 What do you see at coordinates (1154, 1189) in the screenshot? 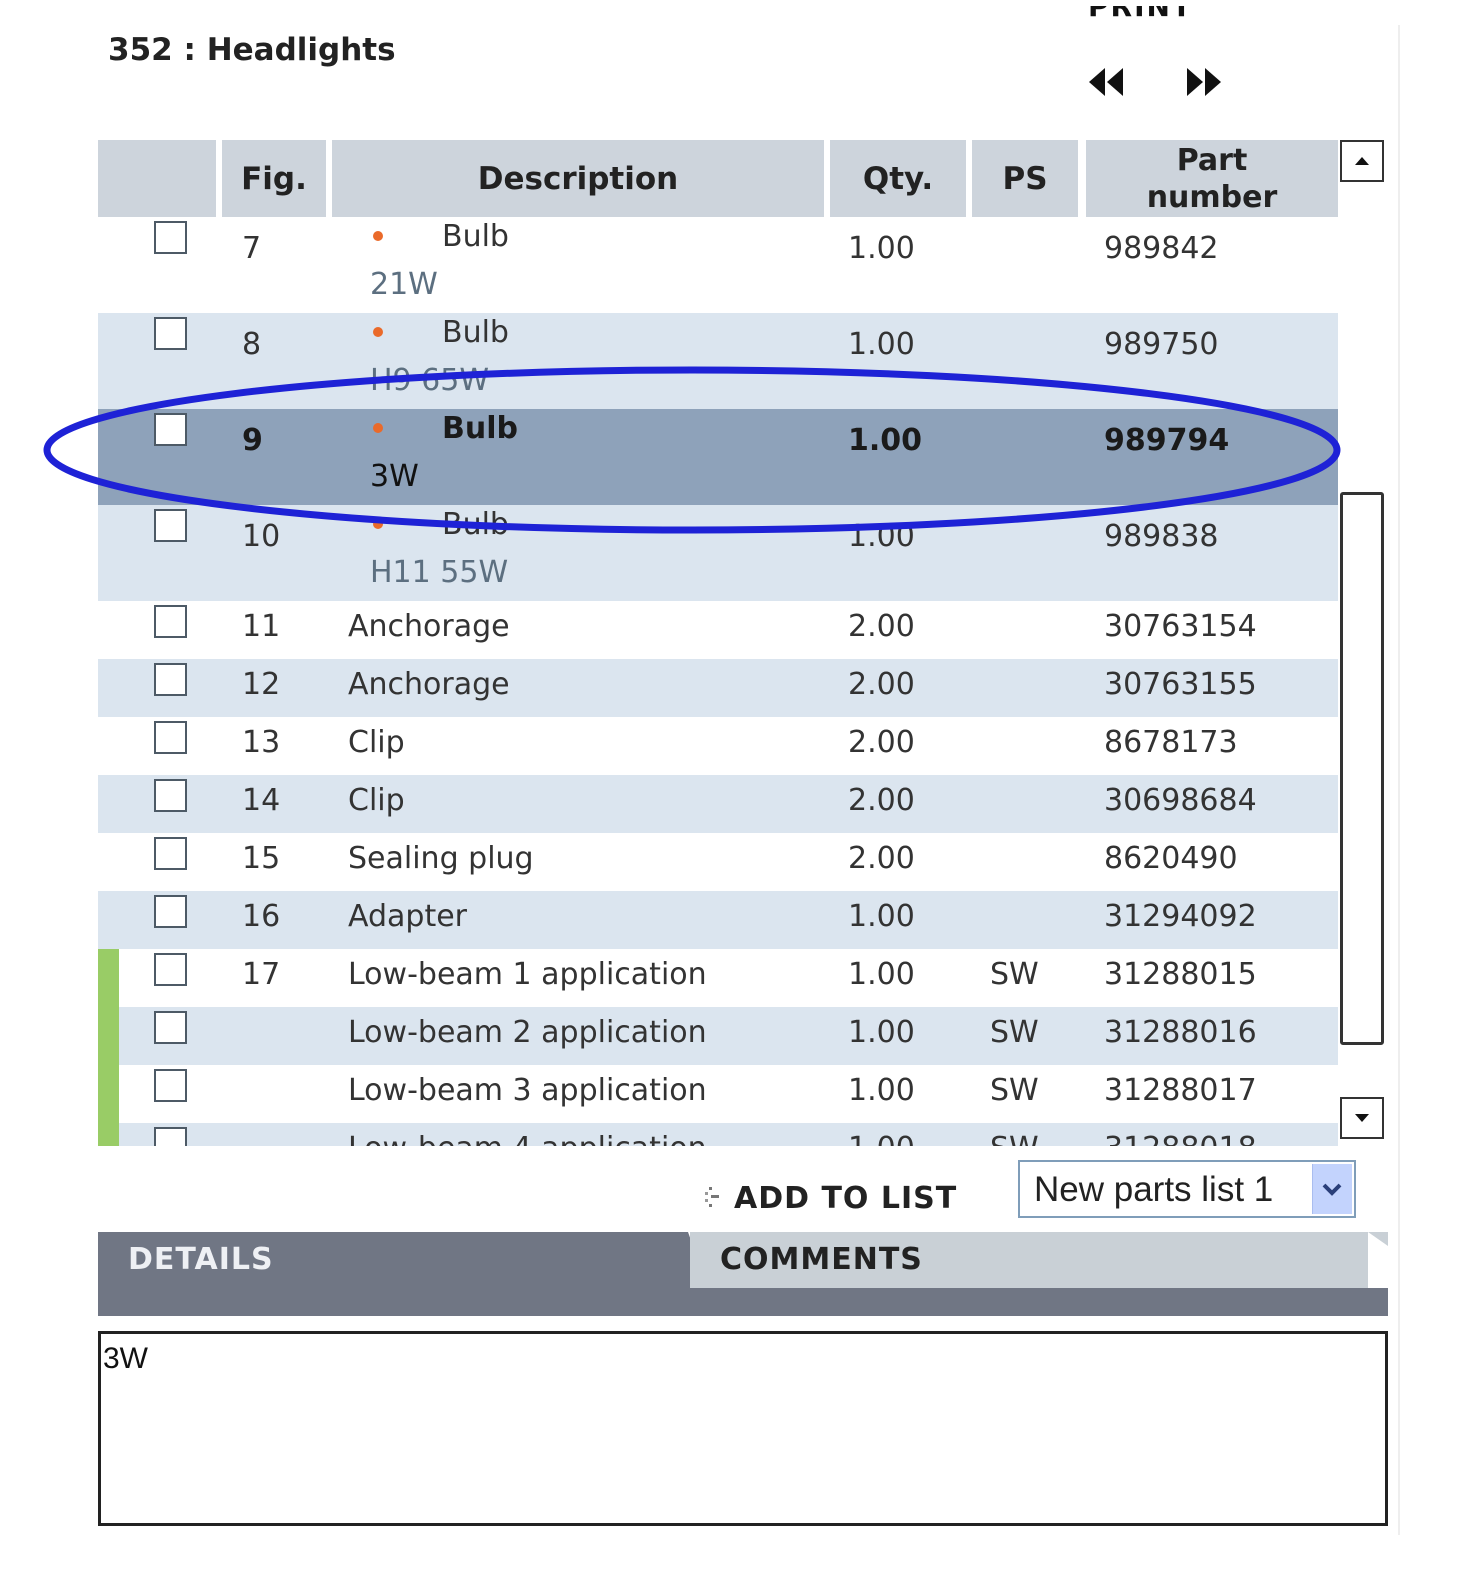
I see `parts-list-select-value: New parts list 1` at bounding box center [1154, 1189].